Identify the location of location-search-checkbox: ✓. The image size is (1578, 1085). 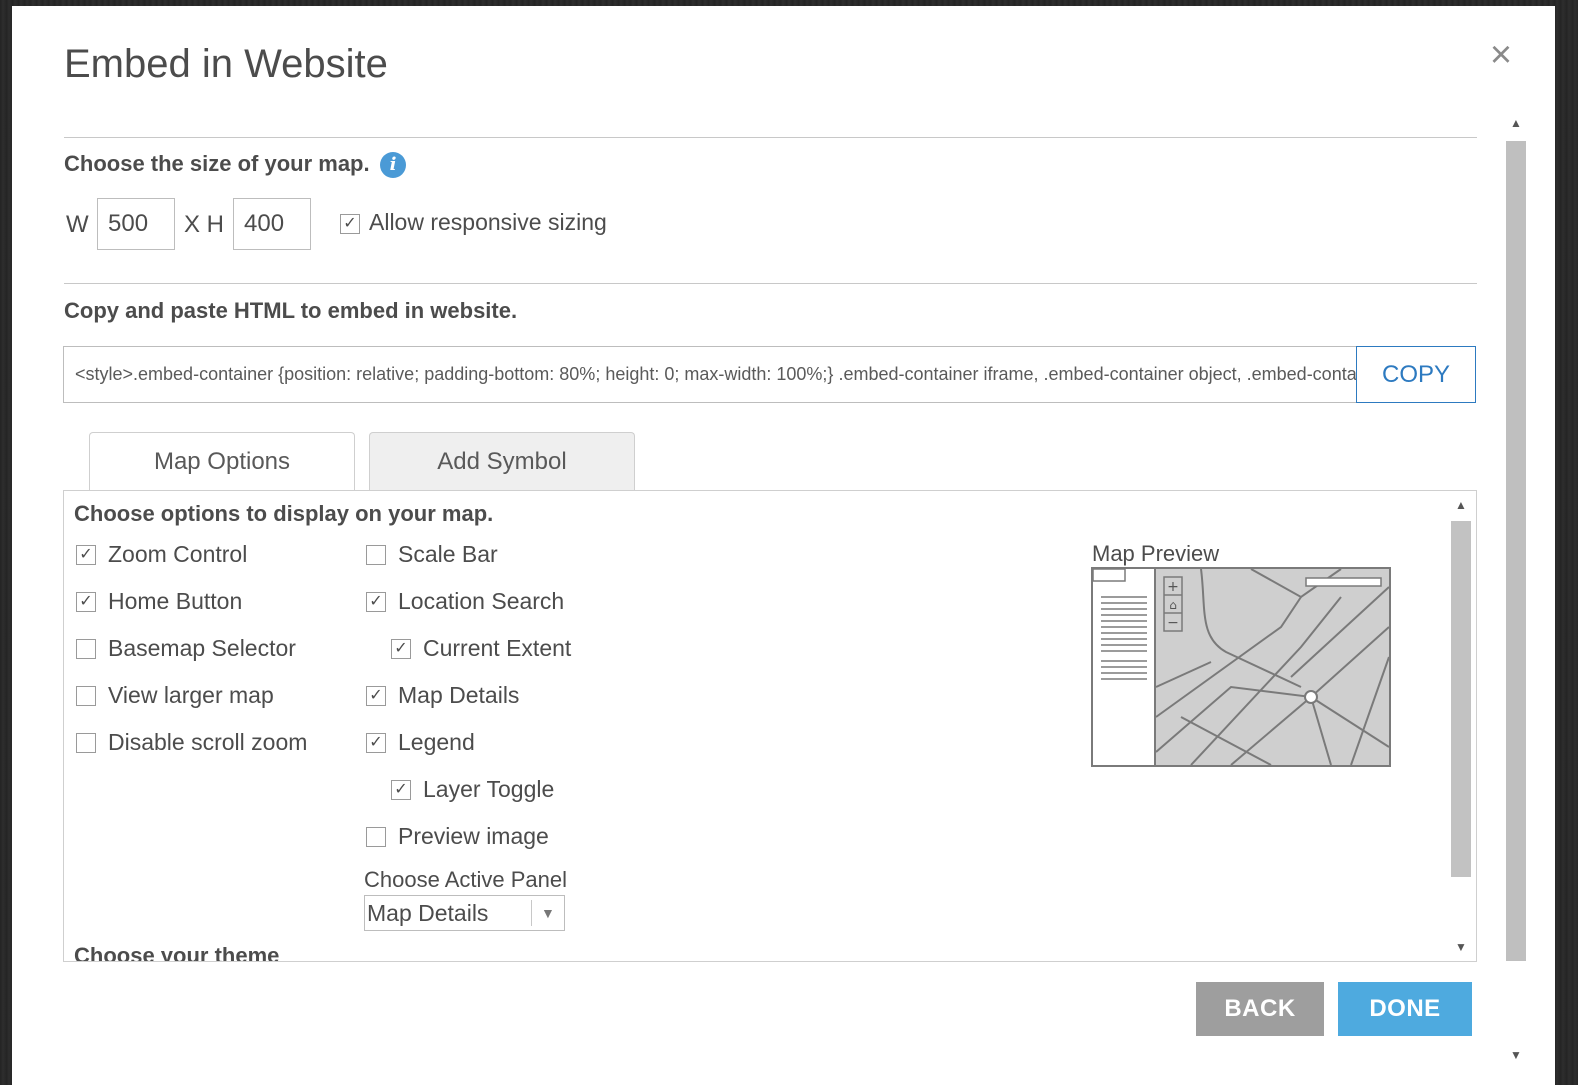
(376, 602).